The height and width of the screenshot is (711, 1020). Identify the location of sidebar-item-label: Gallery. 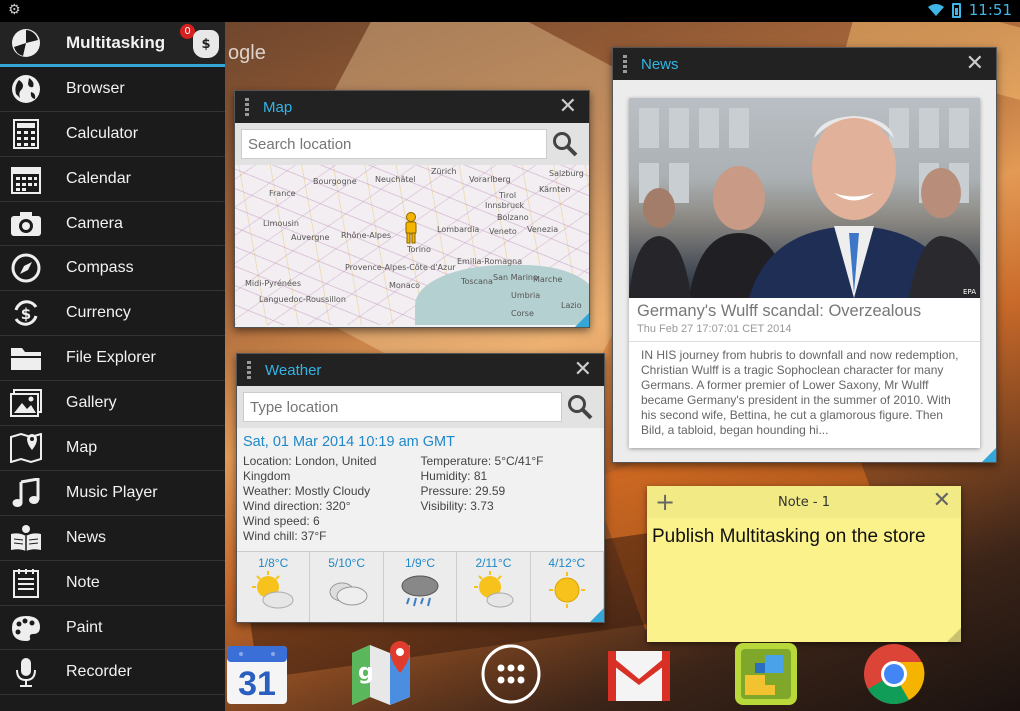
(91, 403).